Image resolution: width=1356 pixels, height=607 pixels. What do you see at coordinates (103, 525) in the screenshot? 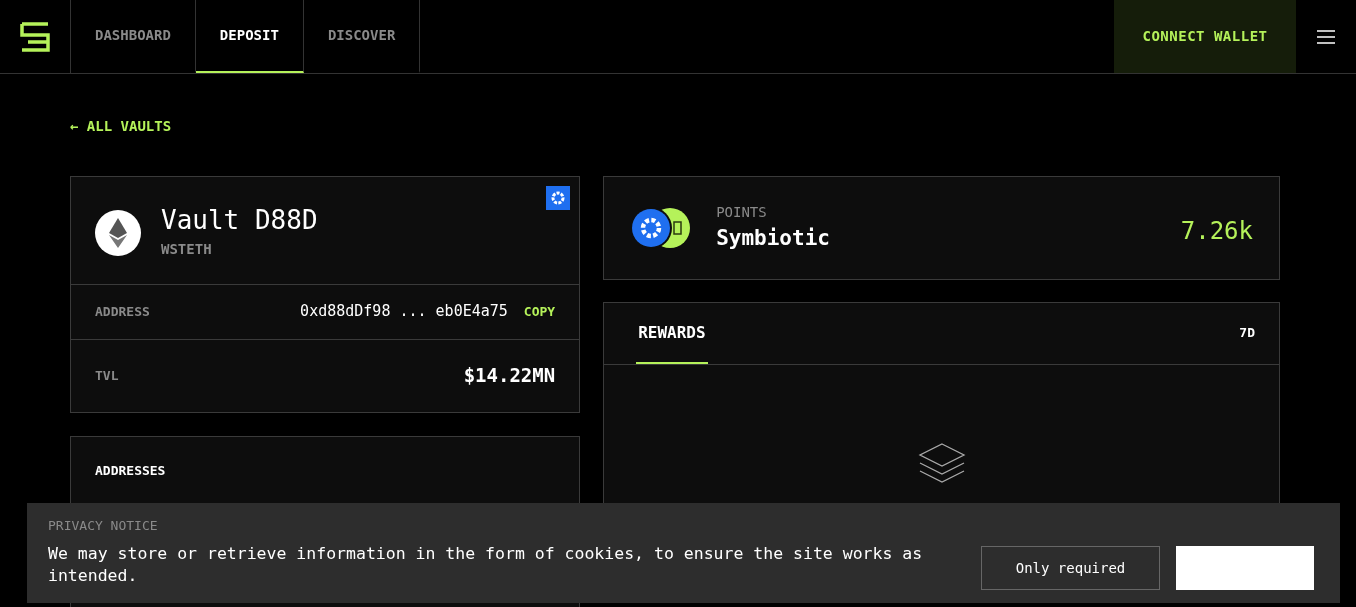
I see `notice-title: PRIVACY NOTICE` at bounding box center [103, 525].